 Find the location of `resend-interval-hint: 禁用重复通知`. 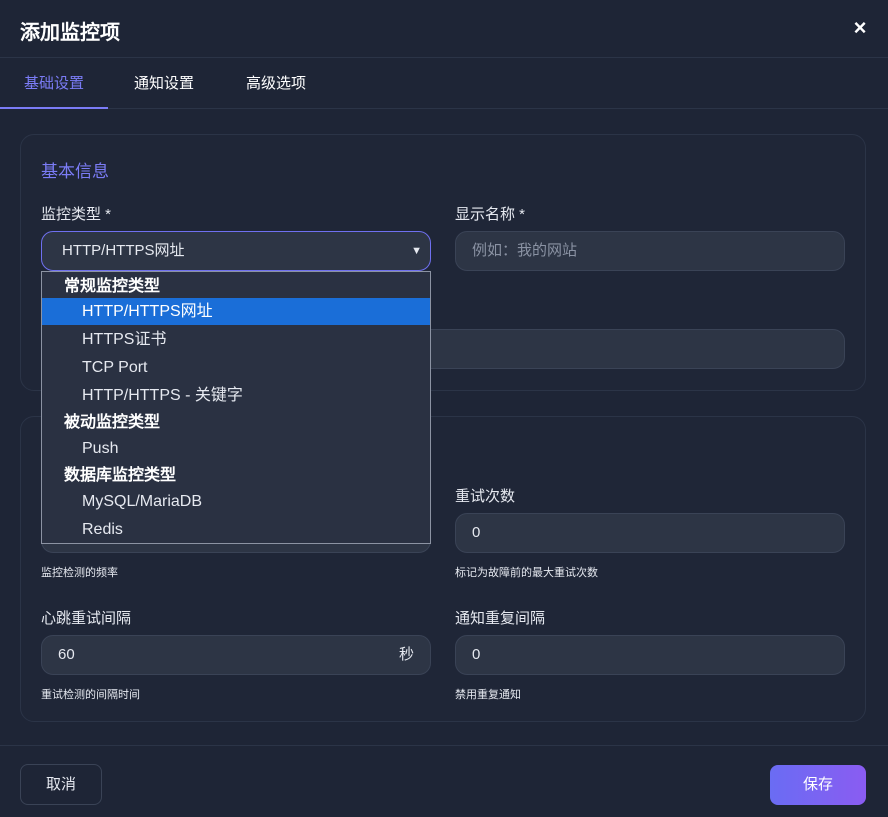

resend-interval-hint: 禁用重复通知 is located at coordinates (488, 695).